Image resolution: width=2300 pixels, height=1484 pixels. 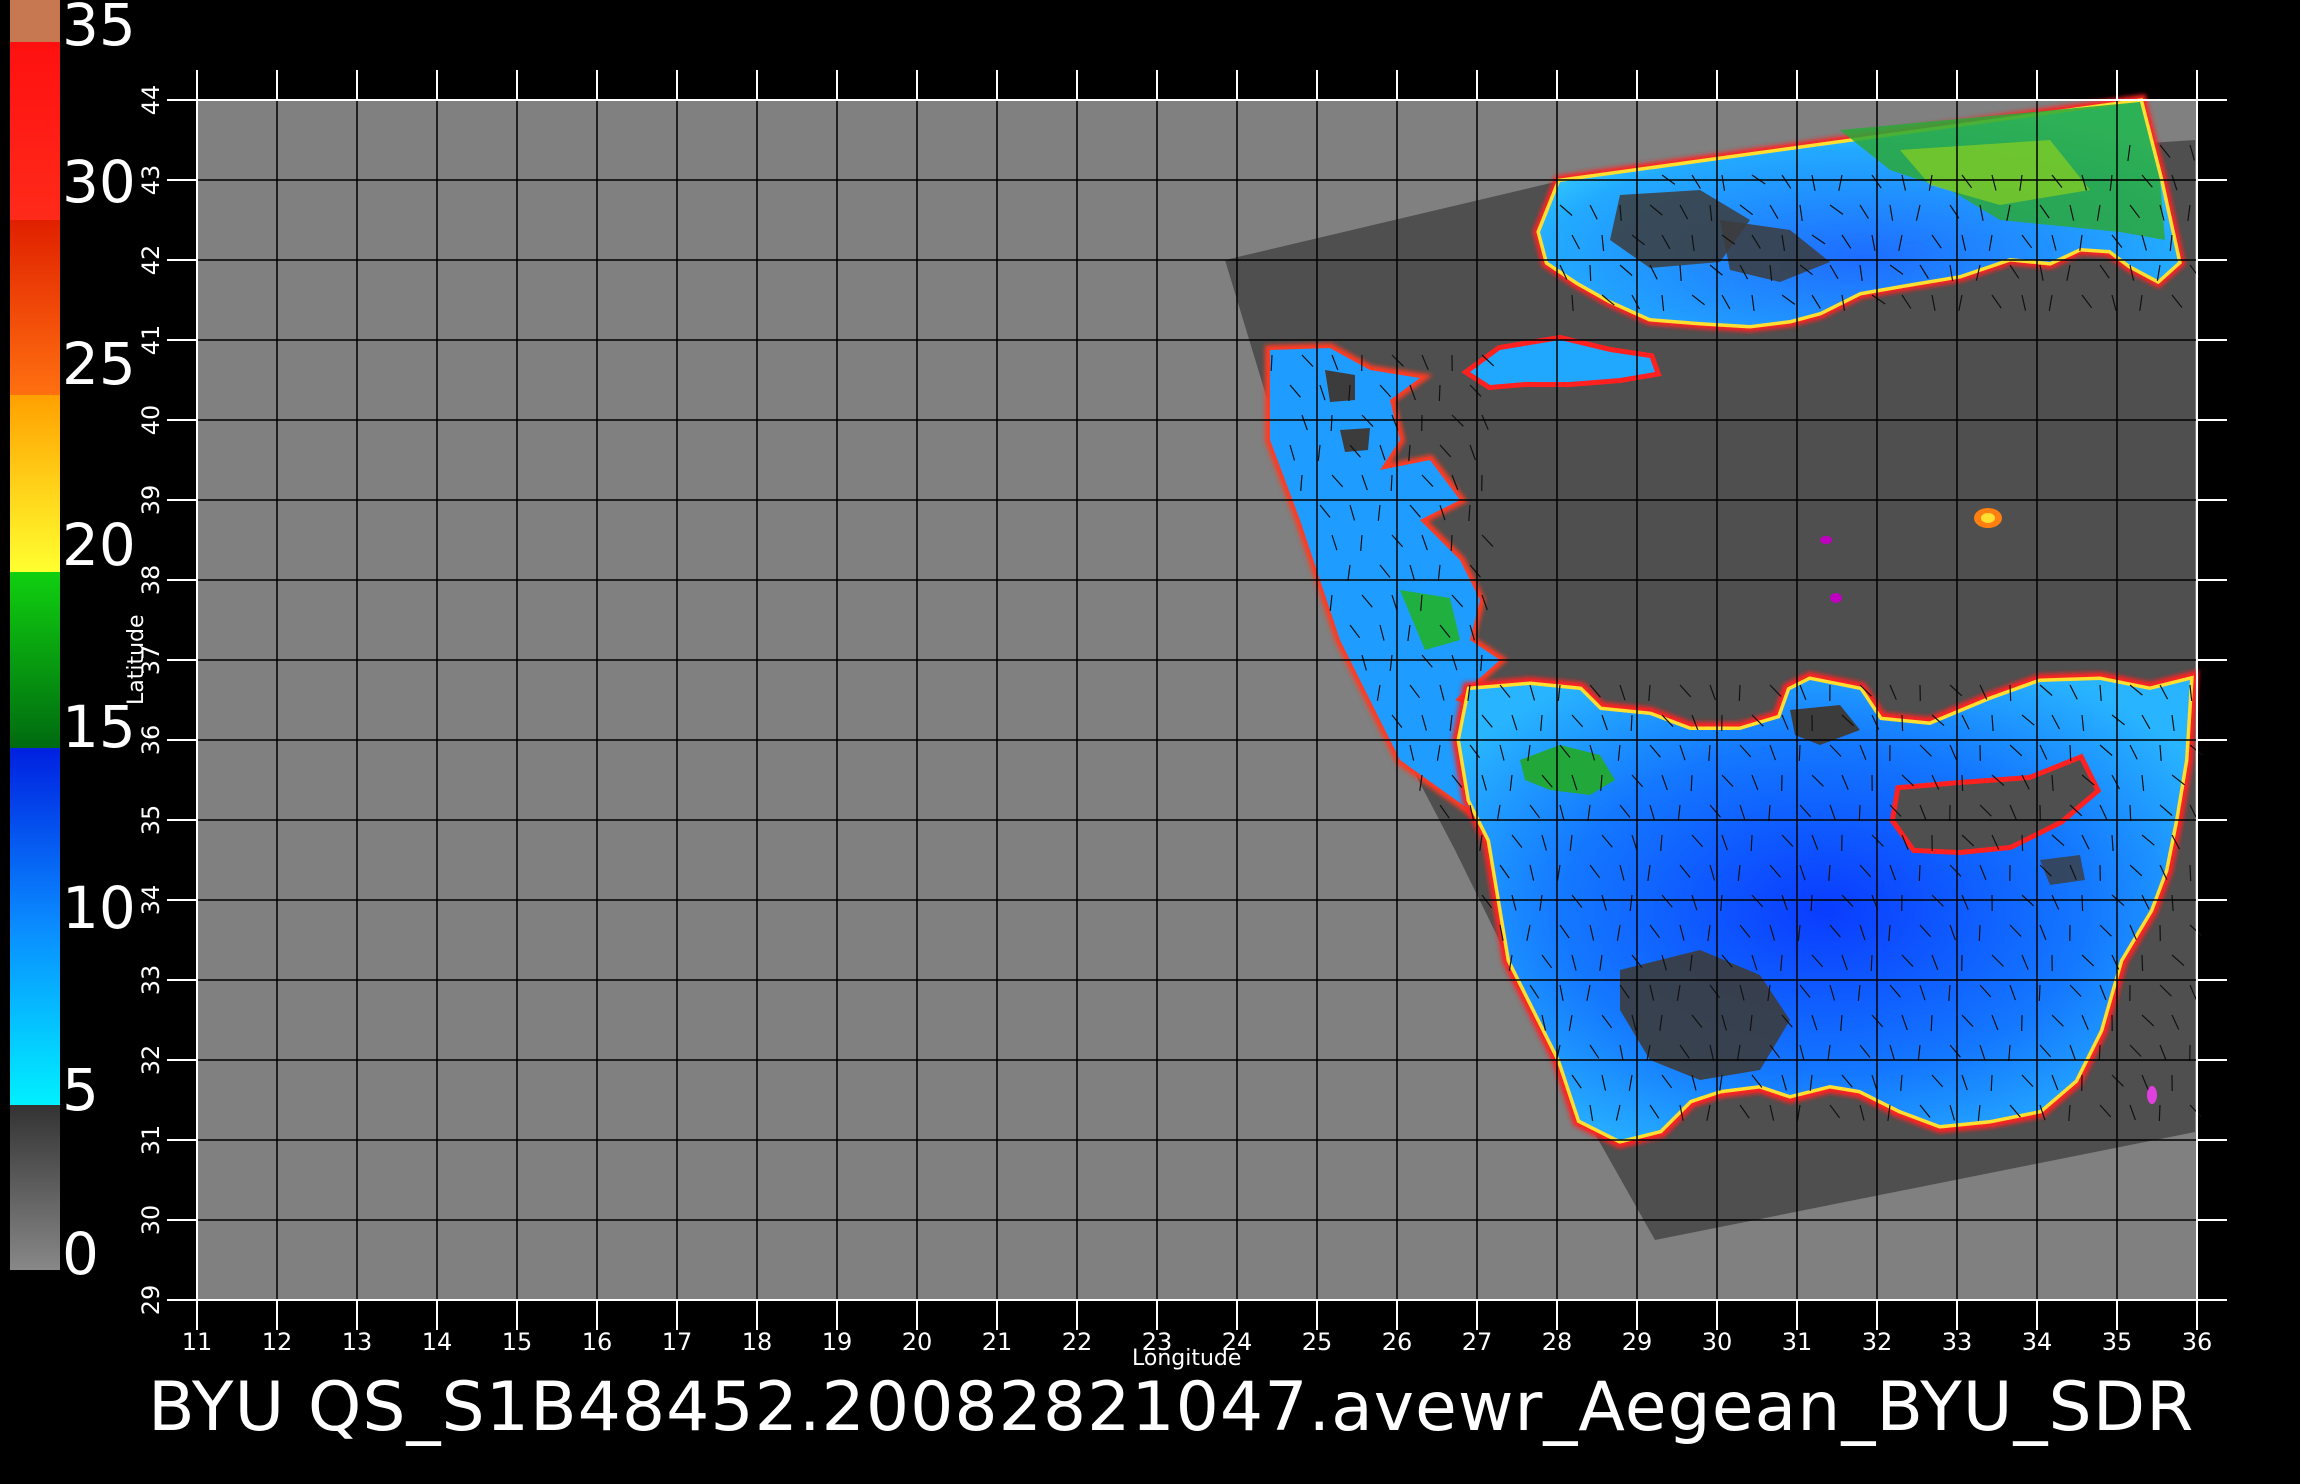 I want to click on lon-tick-label: 13, so click(x=357, y=1342).